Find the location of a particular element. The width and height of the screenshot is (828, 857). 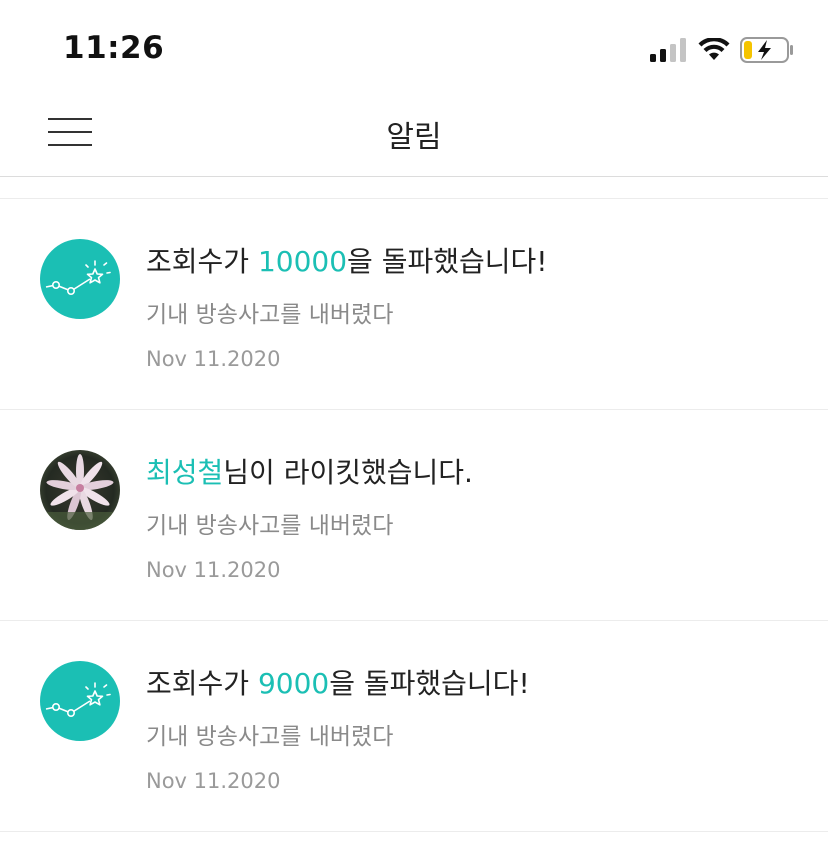

user-name-highlight: 최성철 is located at coordinates (184, 472).